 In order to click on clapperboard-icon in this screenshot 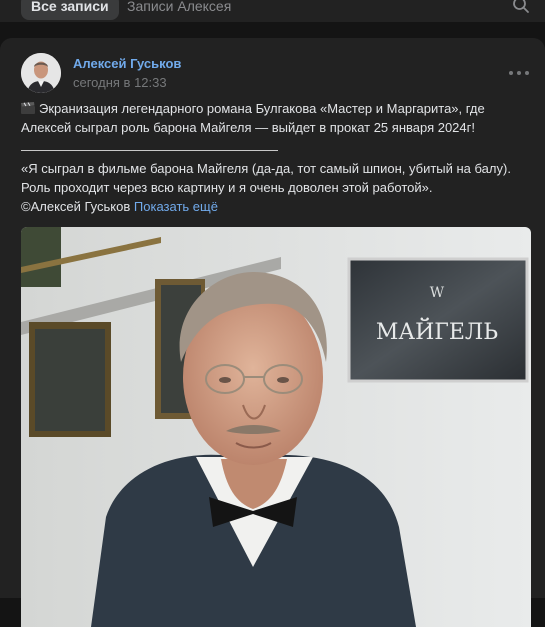, I will do `click(28, 108)`.